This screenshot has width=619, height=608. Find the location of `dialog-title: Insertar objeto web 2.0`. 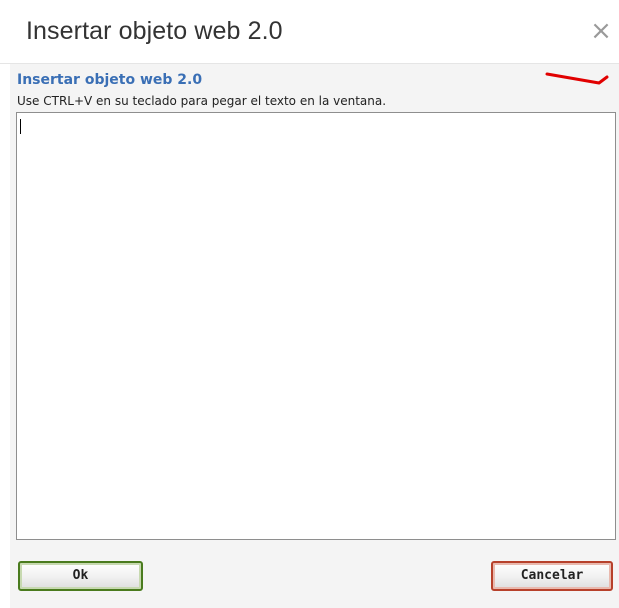

dialog-title: Insertar objeto web 2.0 is located at coordinates (154, 31).